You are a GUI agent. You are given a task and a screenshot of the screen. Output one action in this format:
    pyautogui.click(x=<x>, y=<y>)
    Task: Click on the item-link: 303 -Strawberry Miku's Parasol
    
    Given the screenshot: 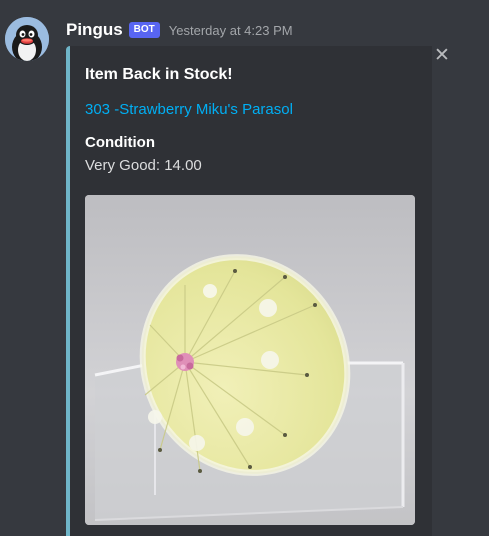 What is the action you would take?
    pyautogui.click(x=189, y=109)
    